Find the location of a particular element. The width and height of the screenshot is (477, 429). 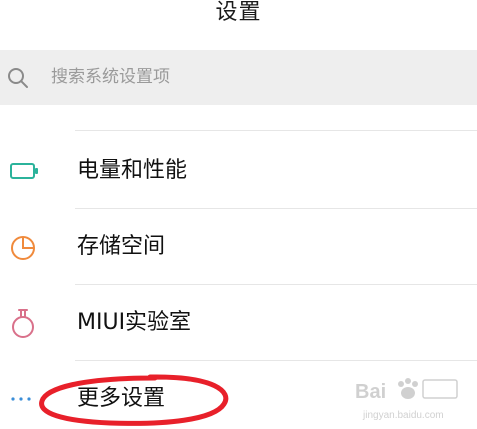

flask-icon is located at coordinates (23, 323).